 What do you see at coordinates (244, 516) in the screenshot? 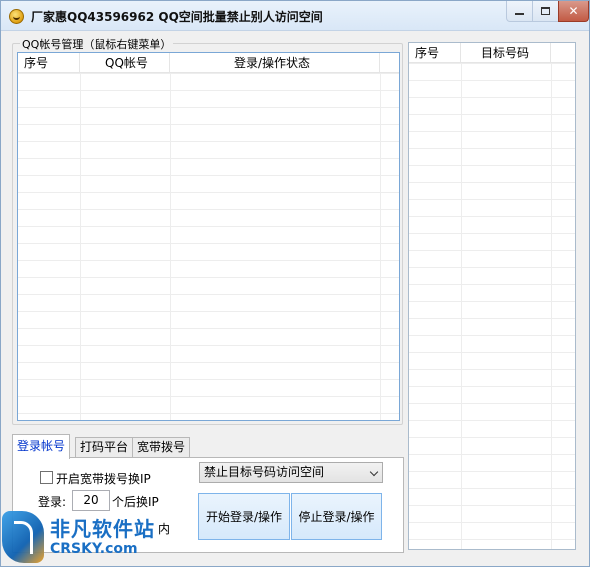
I see `start-login-button: 开始登录/操作` at bounding box center [244, 516].